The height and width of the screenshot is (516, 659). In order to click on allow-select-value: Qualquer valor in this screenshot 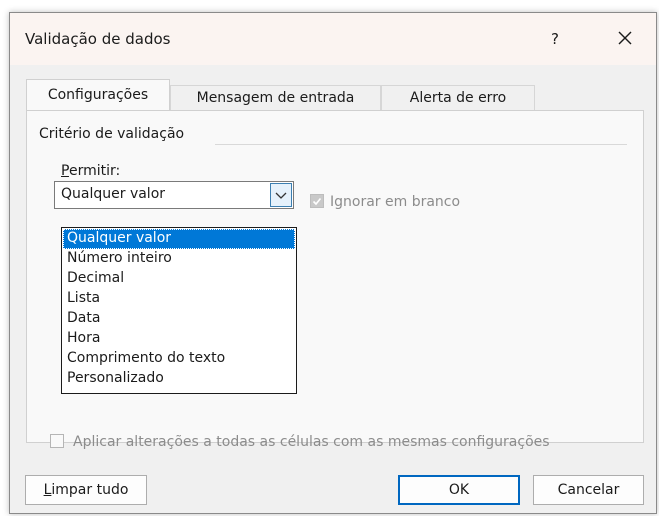, I will do `click(113, 194)`.